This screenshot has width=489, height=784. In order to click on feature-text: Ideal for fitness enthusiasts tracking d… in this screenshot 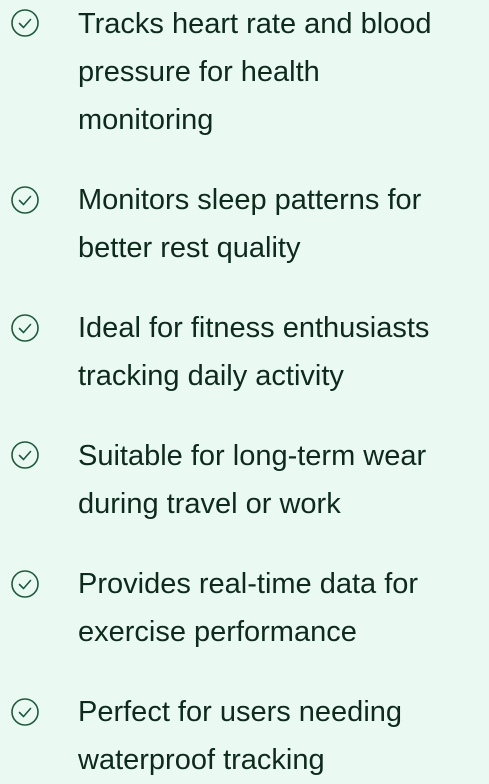, I will do `click(283, 352)`.